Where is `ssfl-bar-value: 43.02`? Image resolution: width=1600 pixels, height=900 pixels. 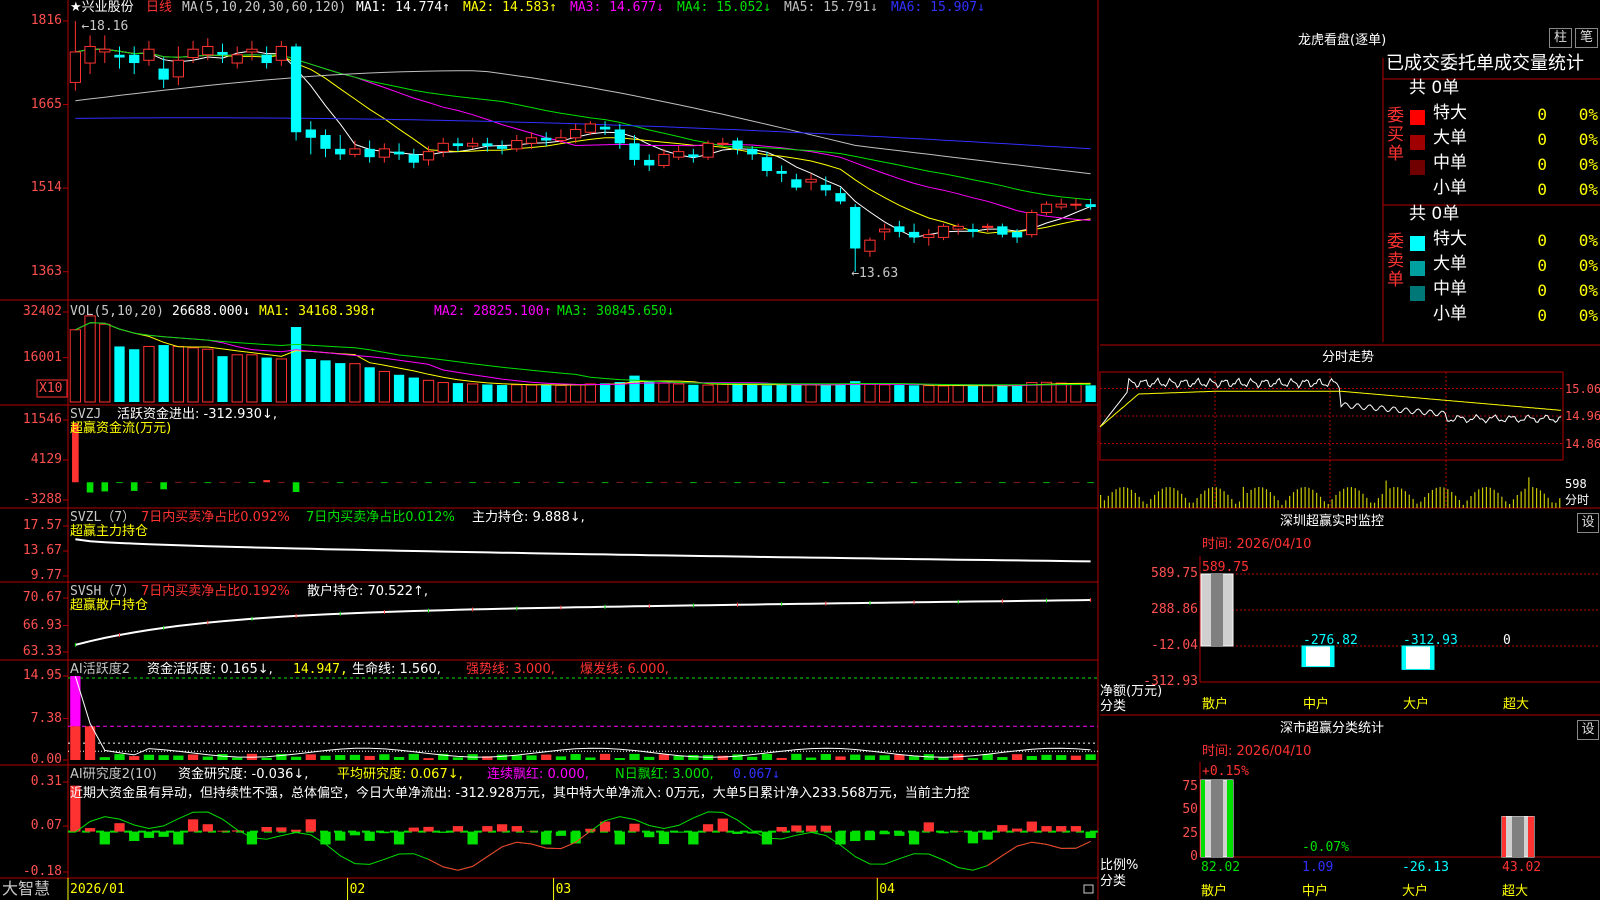 ssfl-bar-value: 43.02 is located at coordinates (1522, 867).